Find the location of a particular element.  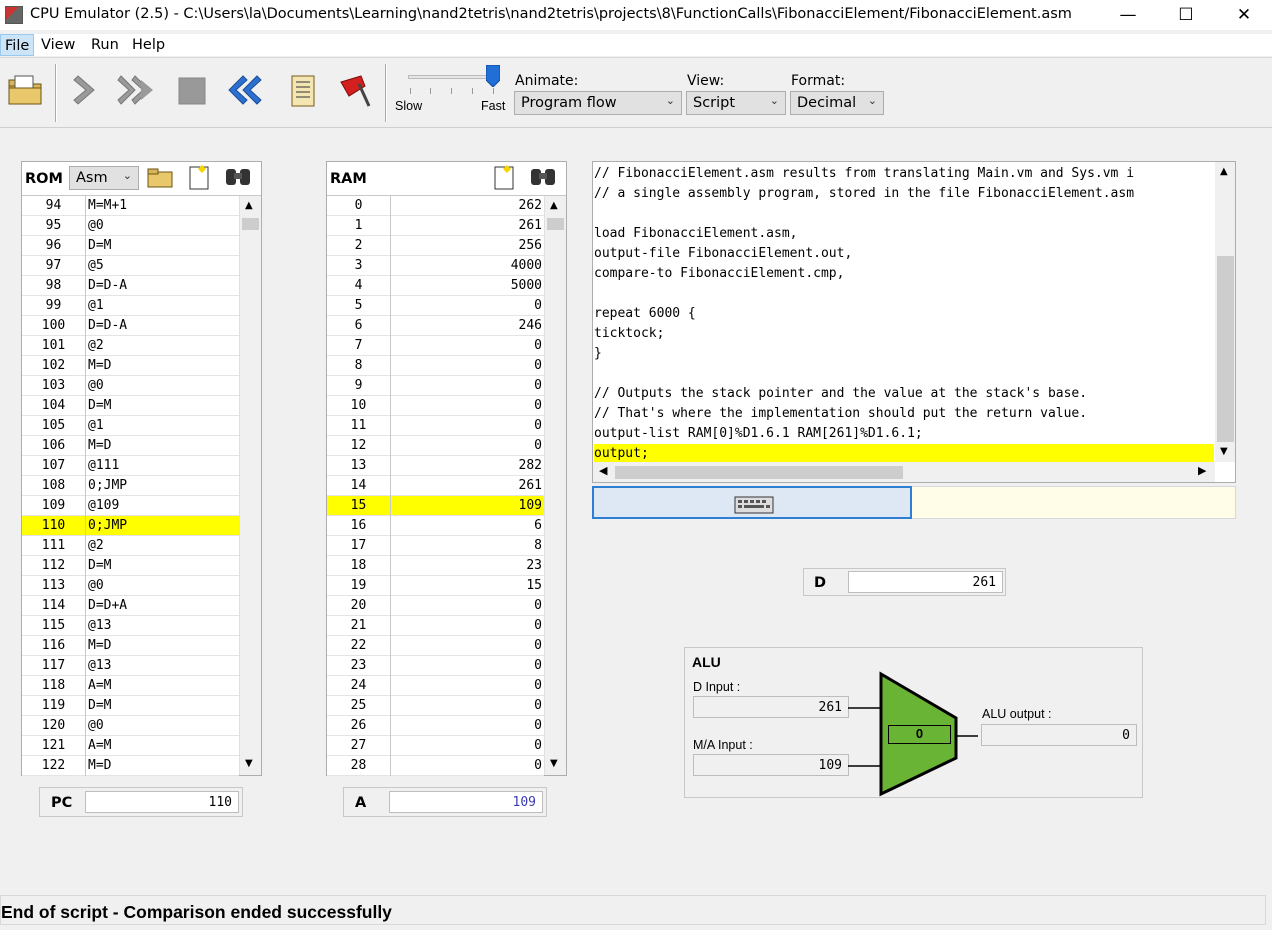

rom-row: 115 @13 is located at coordinates (130, 626).